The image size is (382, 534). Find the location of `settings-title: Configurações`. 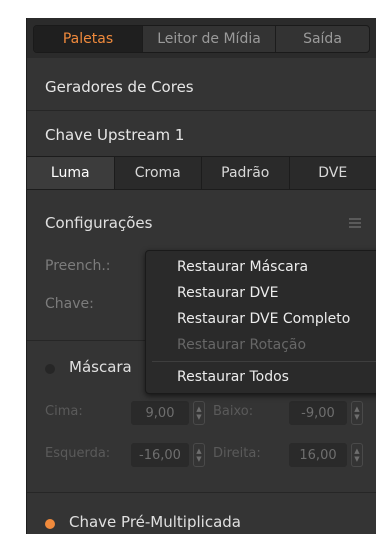

settings-title: Configurações is located at coordinates (99, 223).